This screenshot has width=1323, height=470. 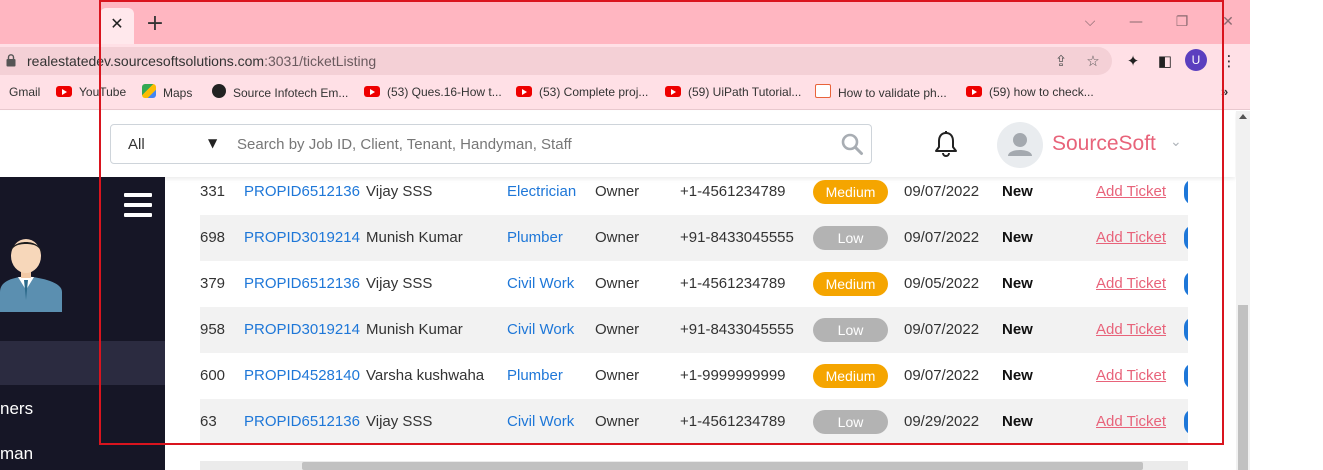 I want to click on extensions-puzzle-icon: ✦, so click(x=1133, y=61).